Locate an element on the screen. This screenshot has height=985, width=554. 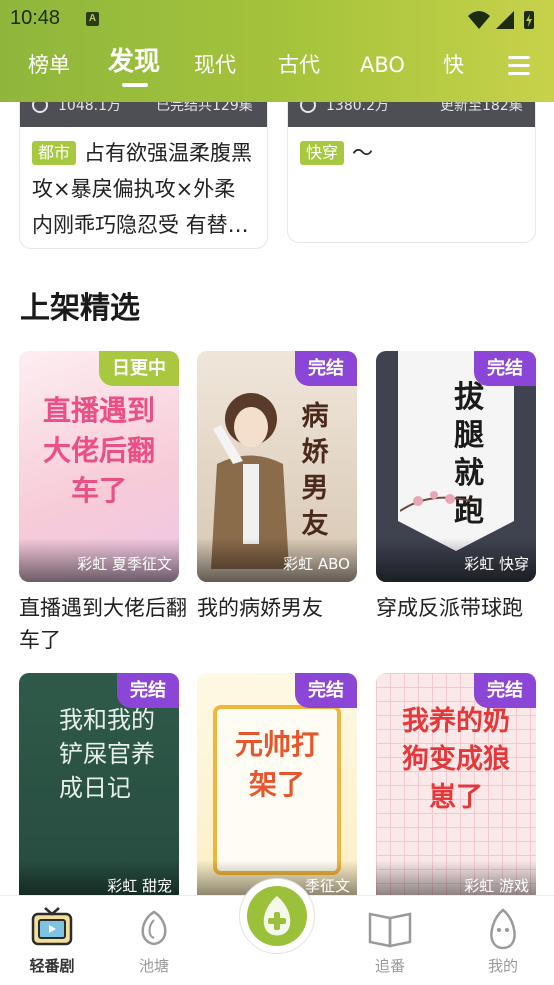
nav-label: 池塘 is located at coordinates (153, 966).